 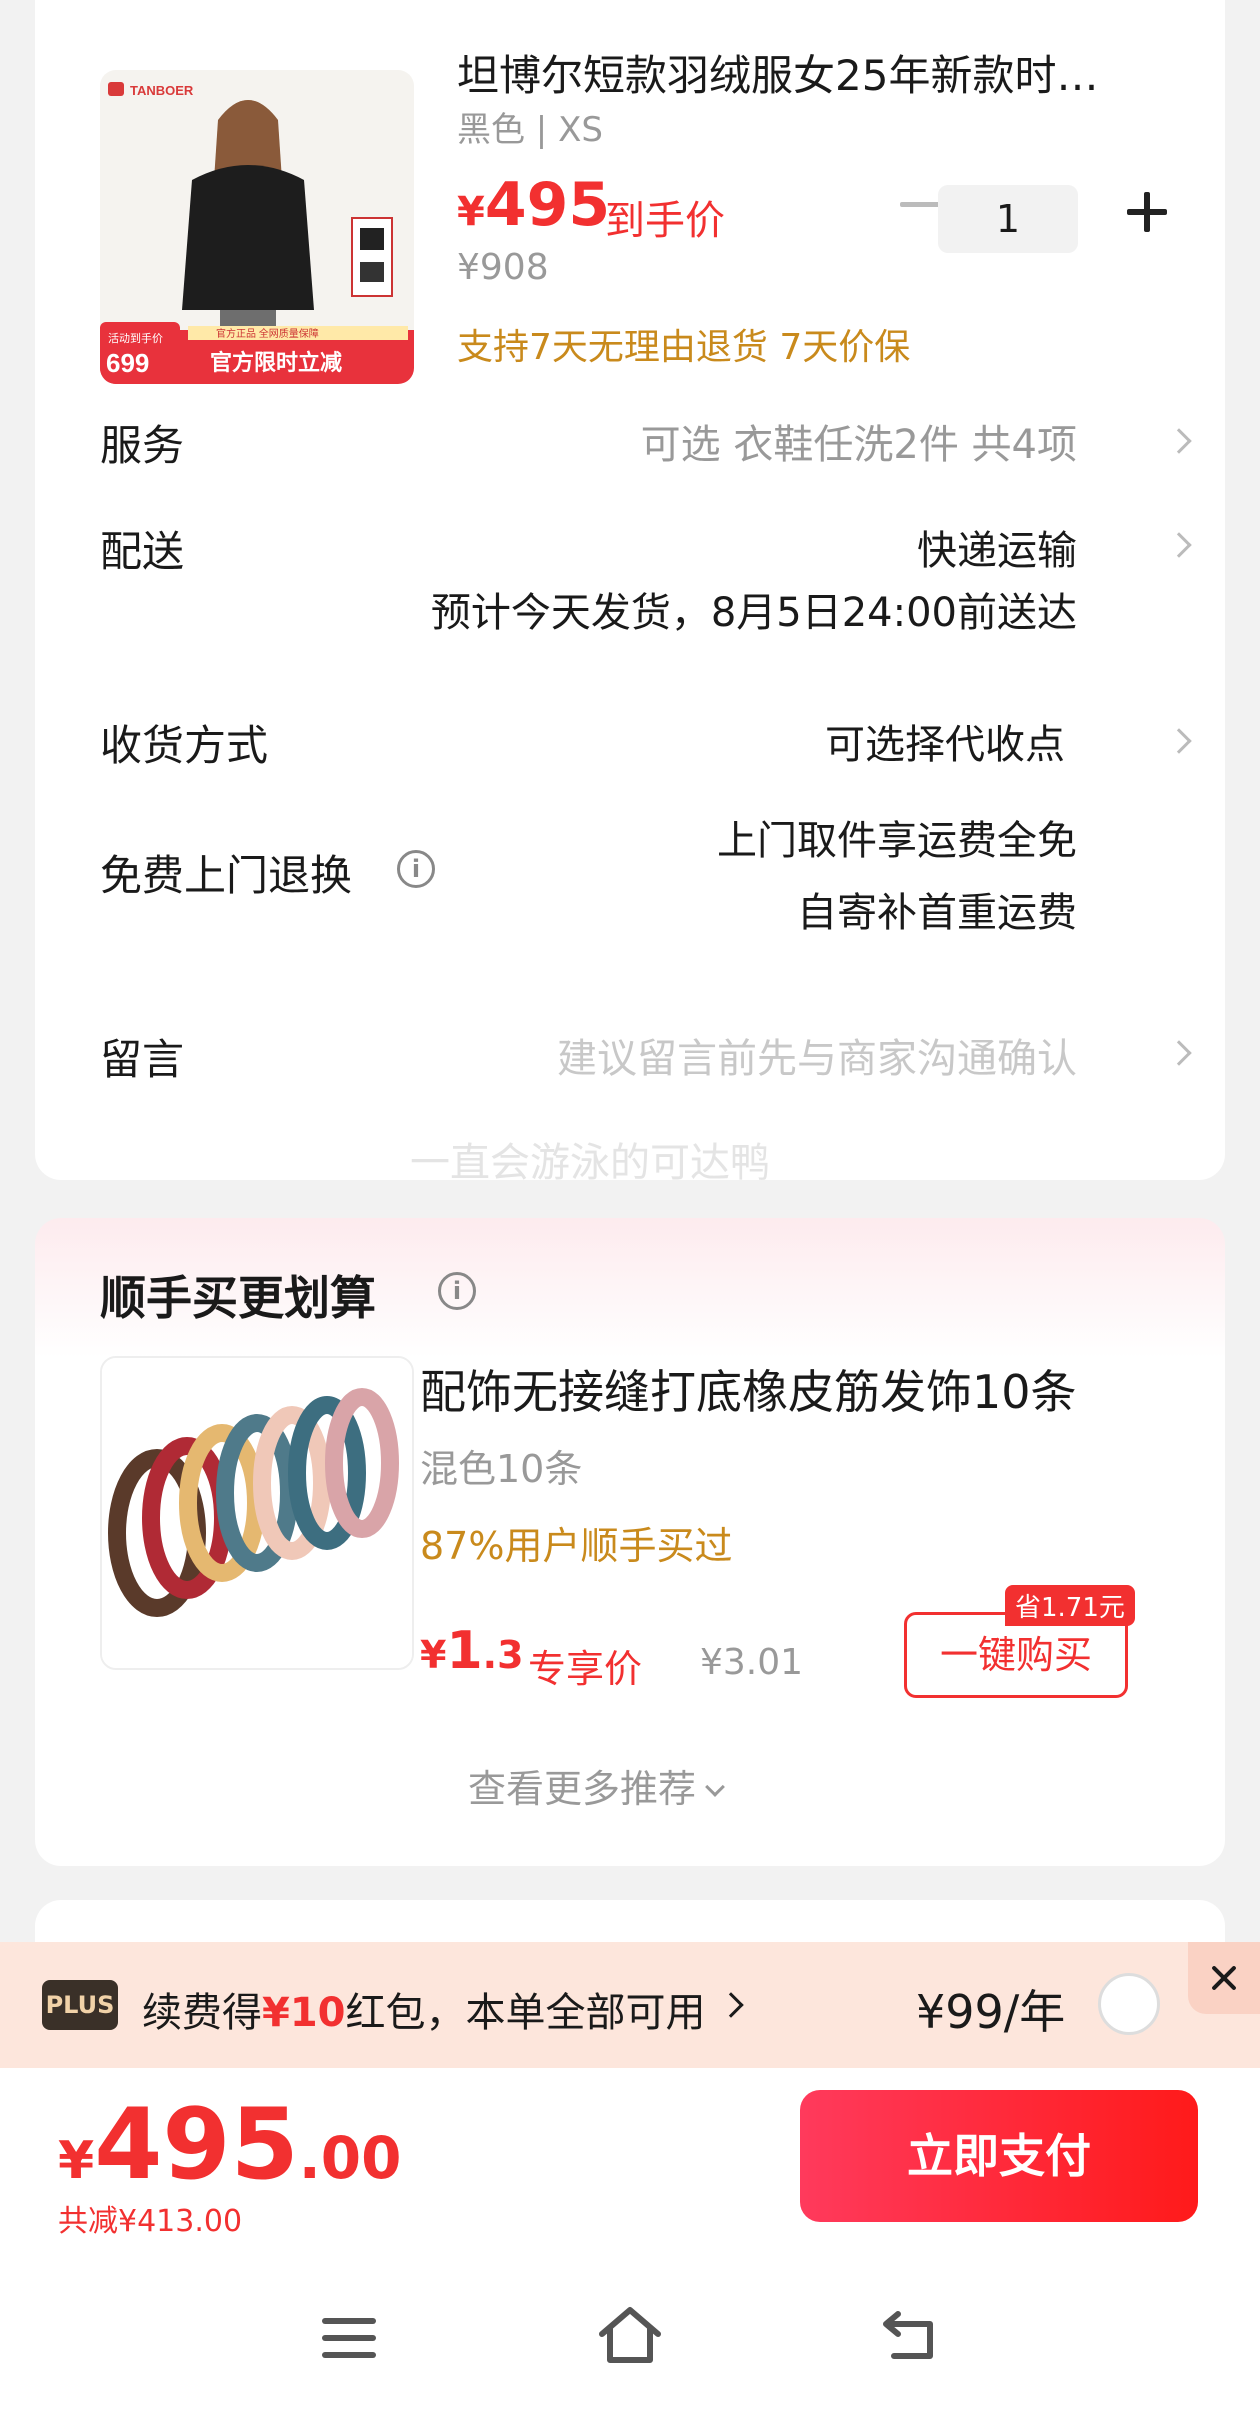 What do you see at coordinates (595, 1785) in the screenshot?
I see `more-recommend-link: 查看更多推荐` at bounding box center [595, 1785].